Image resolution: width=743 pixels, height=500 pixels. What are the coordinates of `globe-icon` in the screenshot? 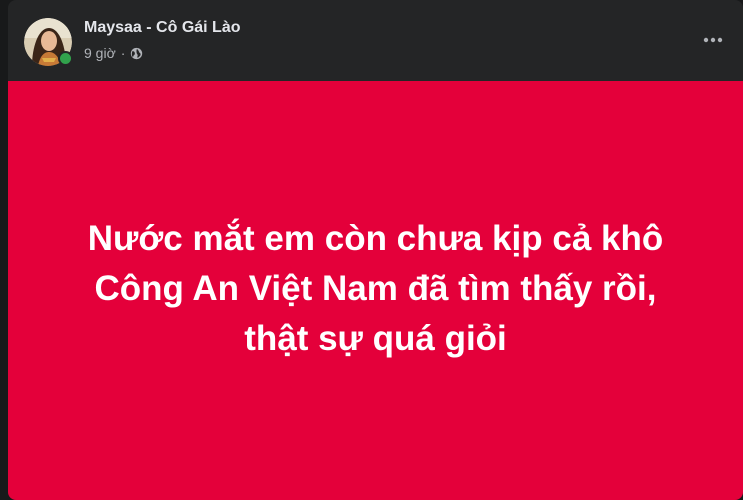 It's located at (136, 53).